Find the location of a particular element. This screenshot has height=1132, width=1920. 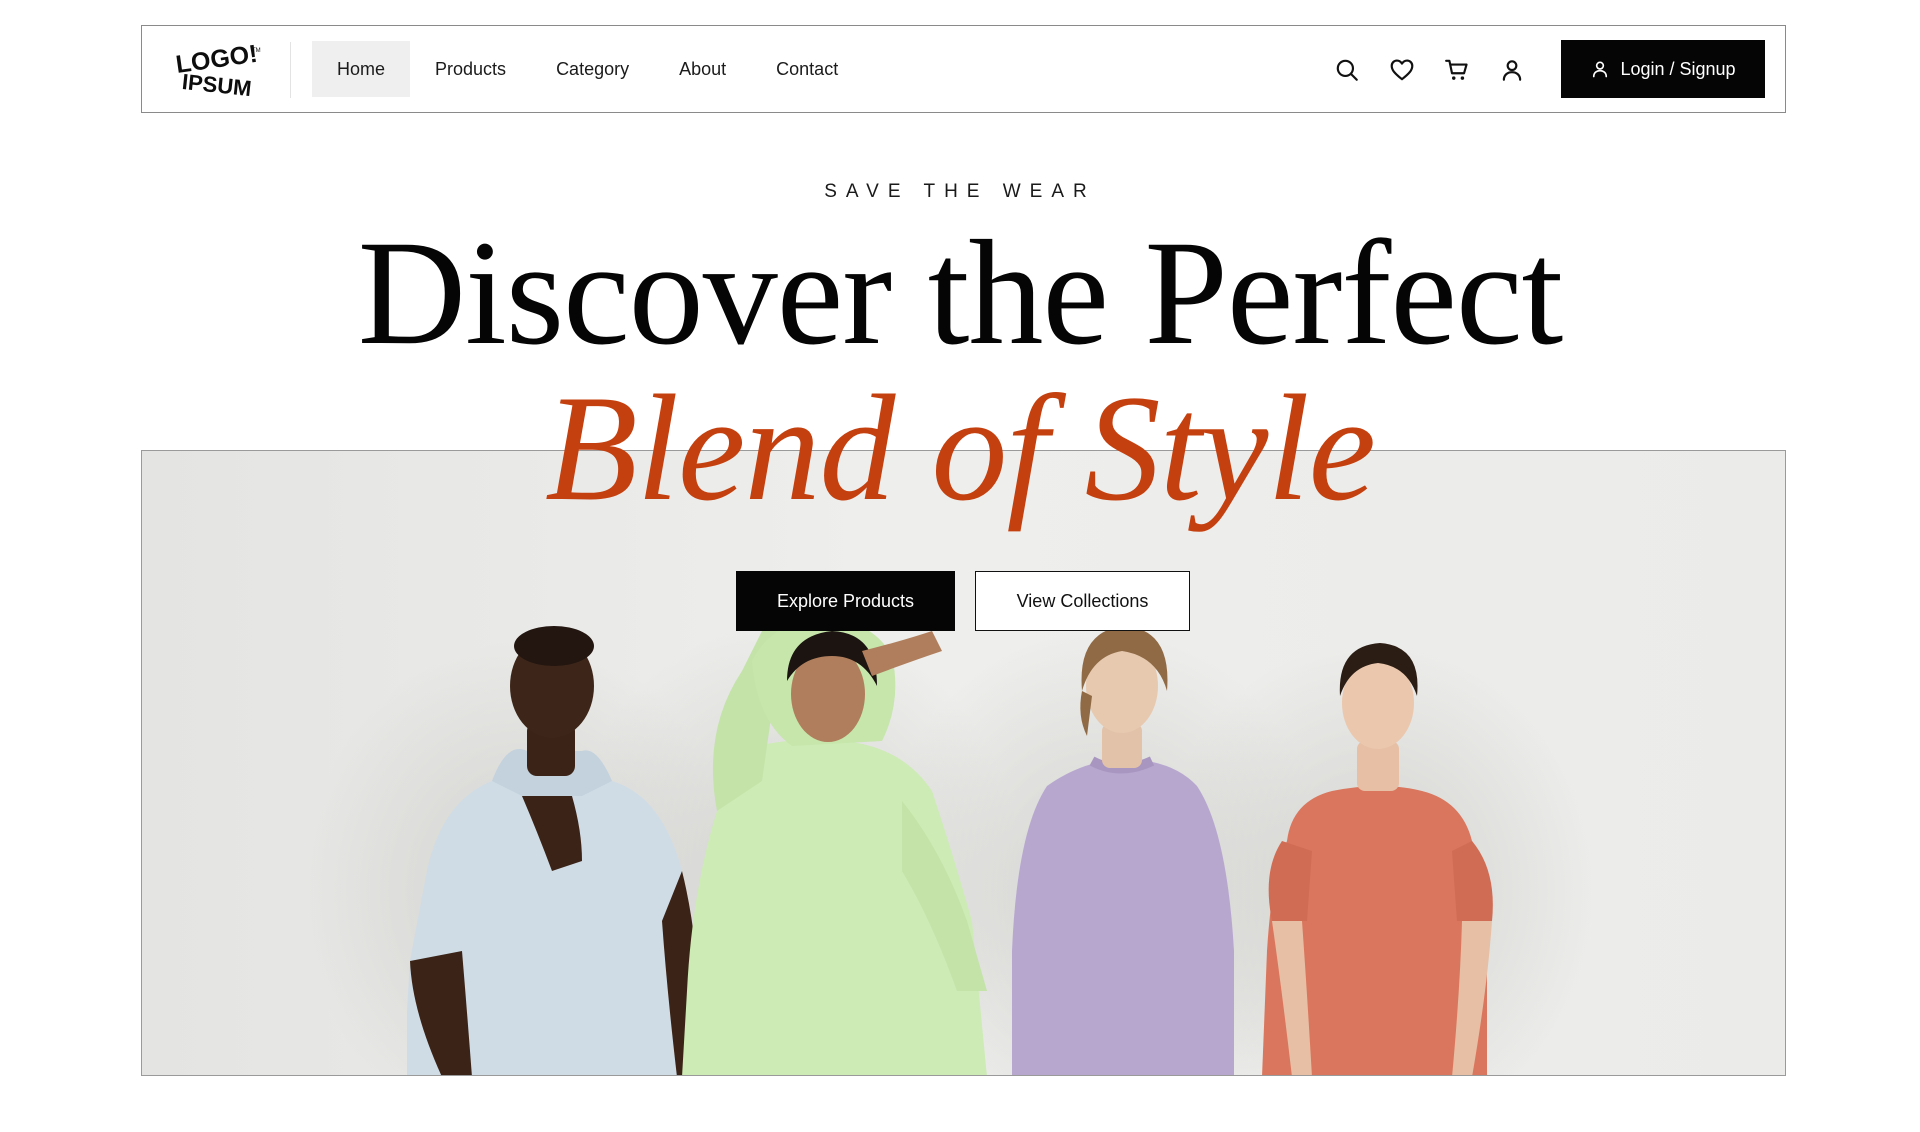

account-button is located at coordinates (1512, 70).